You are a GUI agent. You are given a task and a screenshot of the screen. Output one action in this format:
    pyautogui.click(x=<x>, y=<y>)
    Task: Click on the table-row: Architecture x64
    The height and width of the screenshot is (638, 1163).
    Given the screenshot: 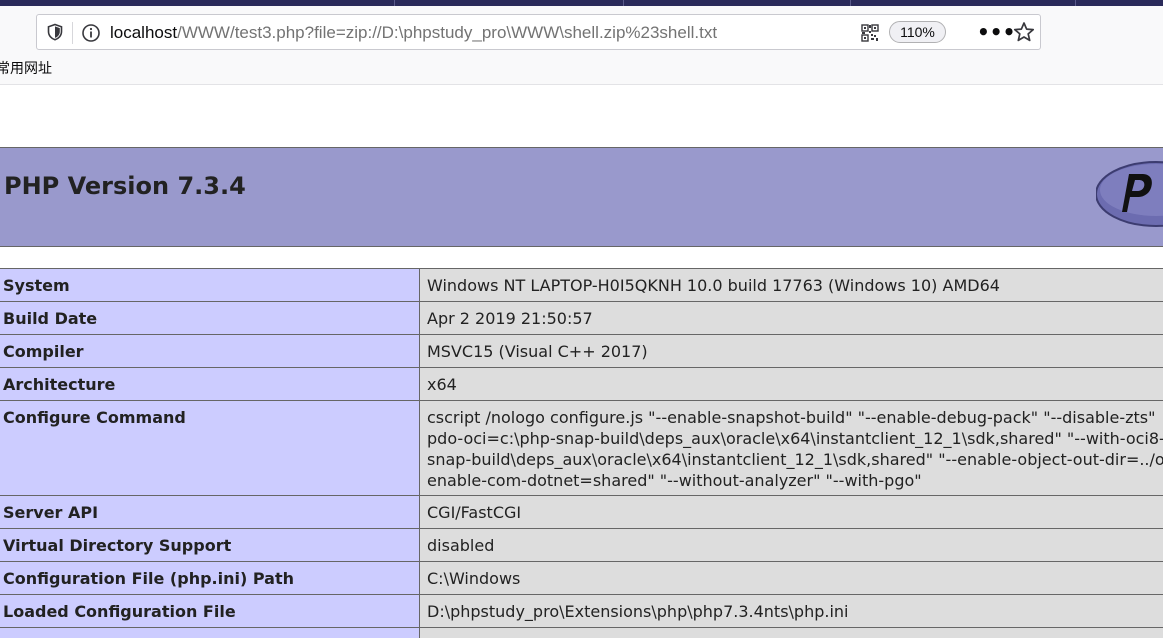 What is the action you would take?
    pyautogui.click(x=581, y=384)
    